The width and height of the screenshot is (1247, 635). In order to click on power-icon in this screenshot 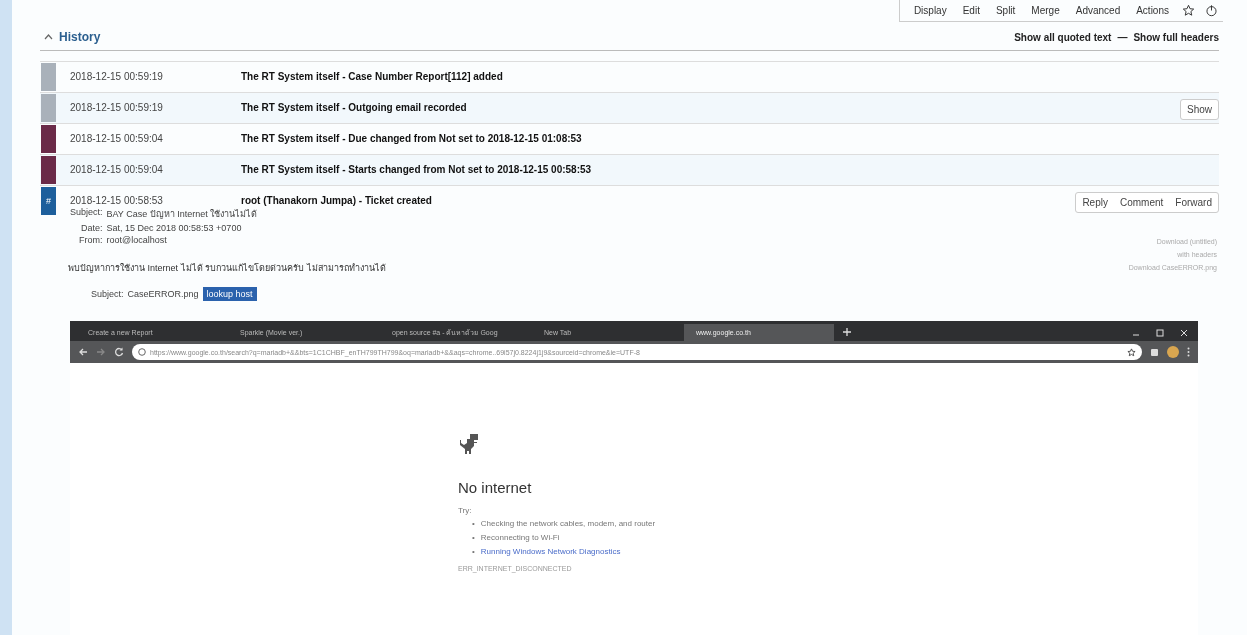, I will do `click(1211, 10)`.